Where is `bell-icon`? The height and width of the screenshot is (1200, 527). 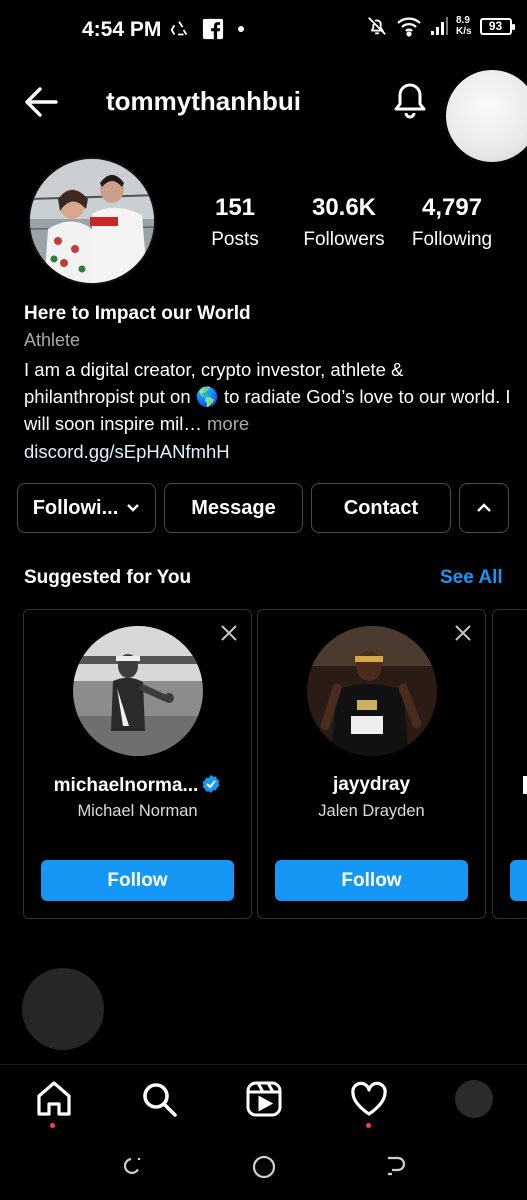 bell-icon is located at coordinates (410, 100).